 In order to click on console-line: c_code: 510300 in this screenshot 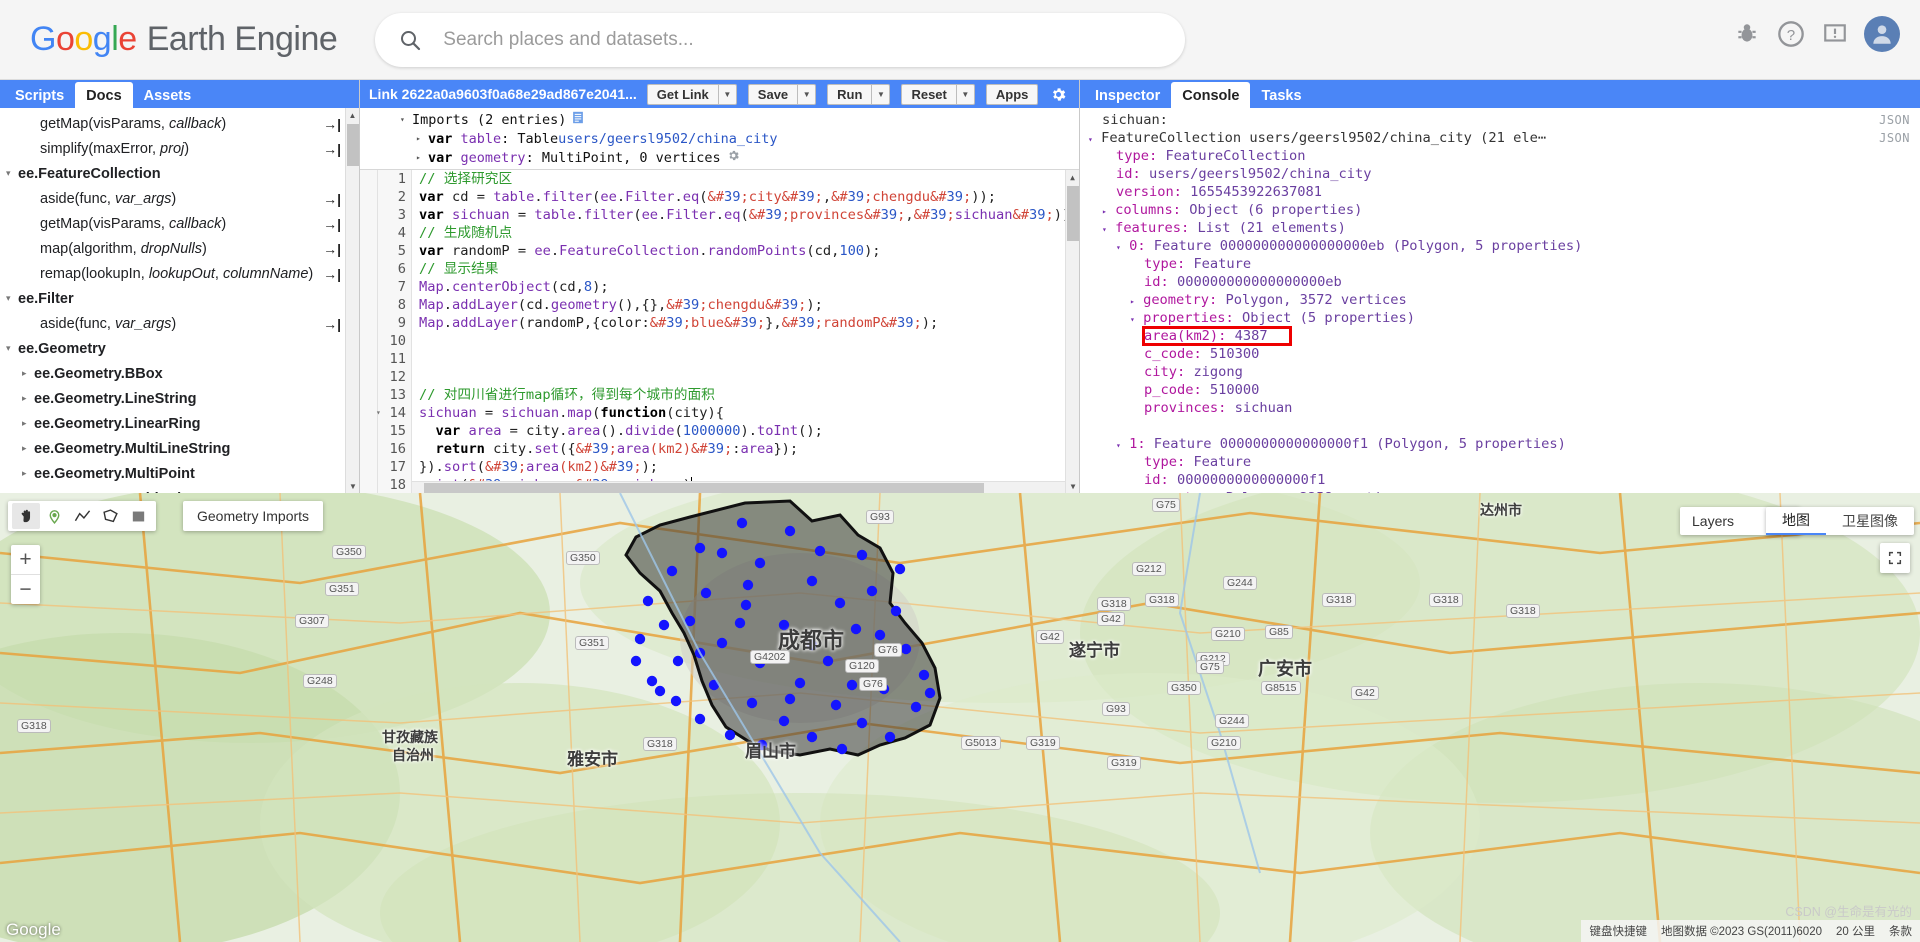, I will do `click(1500, 354)`.